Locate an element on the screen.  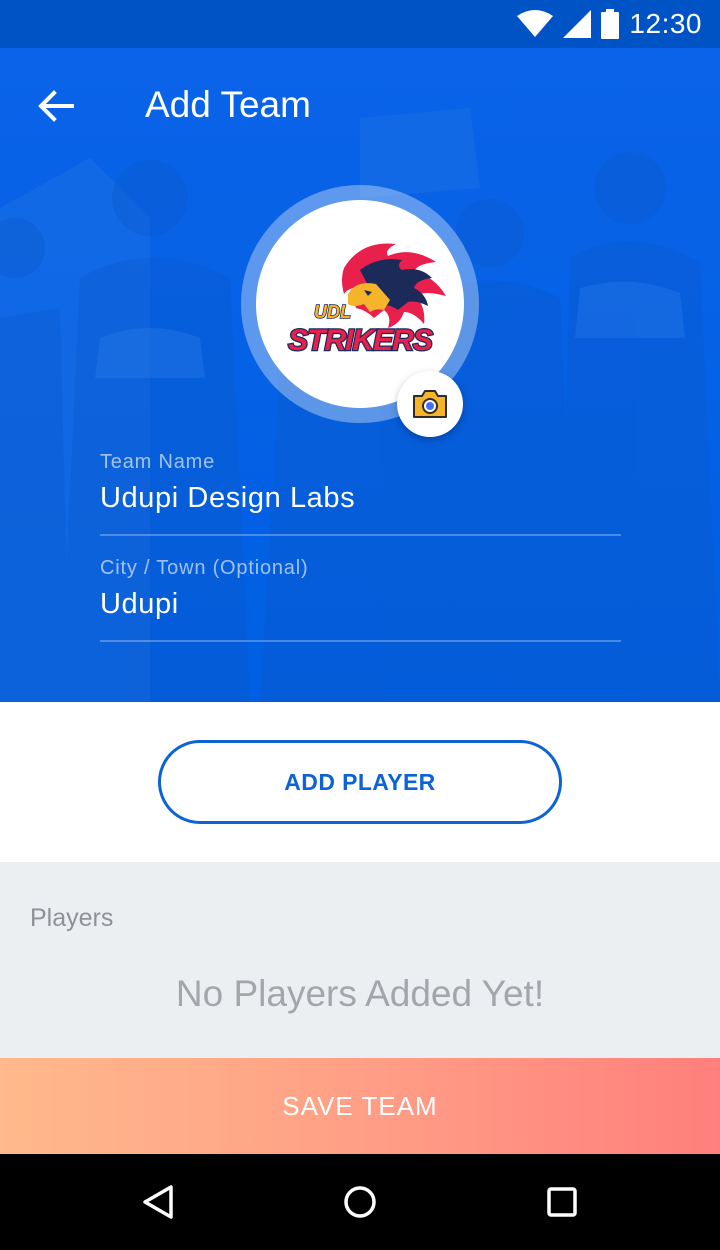
city-label: City / Town (Optional) is located at coordinates (204, 568).